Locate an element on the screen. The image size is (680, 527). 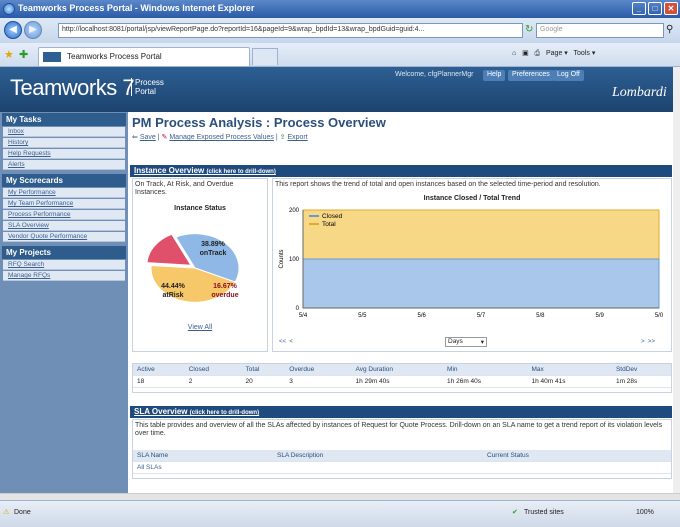
portal-label: Process Portal is located at coordinates (147, 87).